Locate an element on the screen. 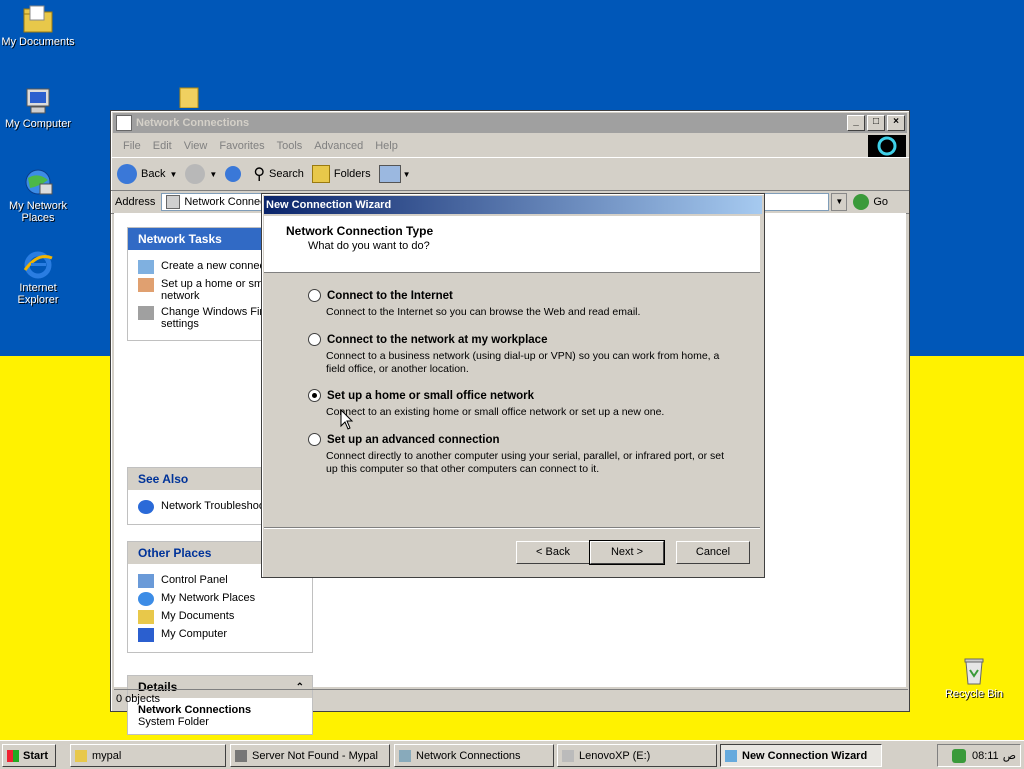 The width and height of the screenshot is (1024, 769). new-connection-icon is located at coordinates (146, 267).